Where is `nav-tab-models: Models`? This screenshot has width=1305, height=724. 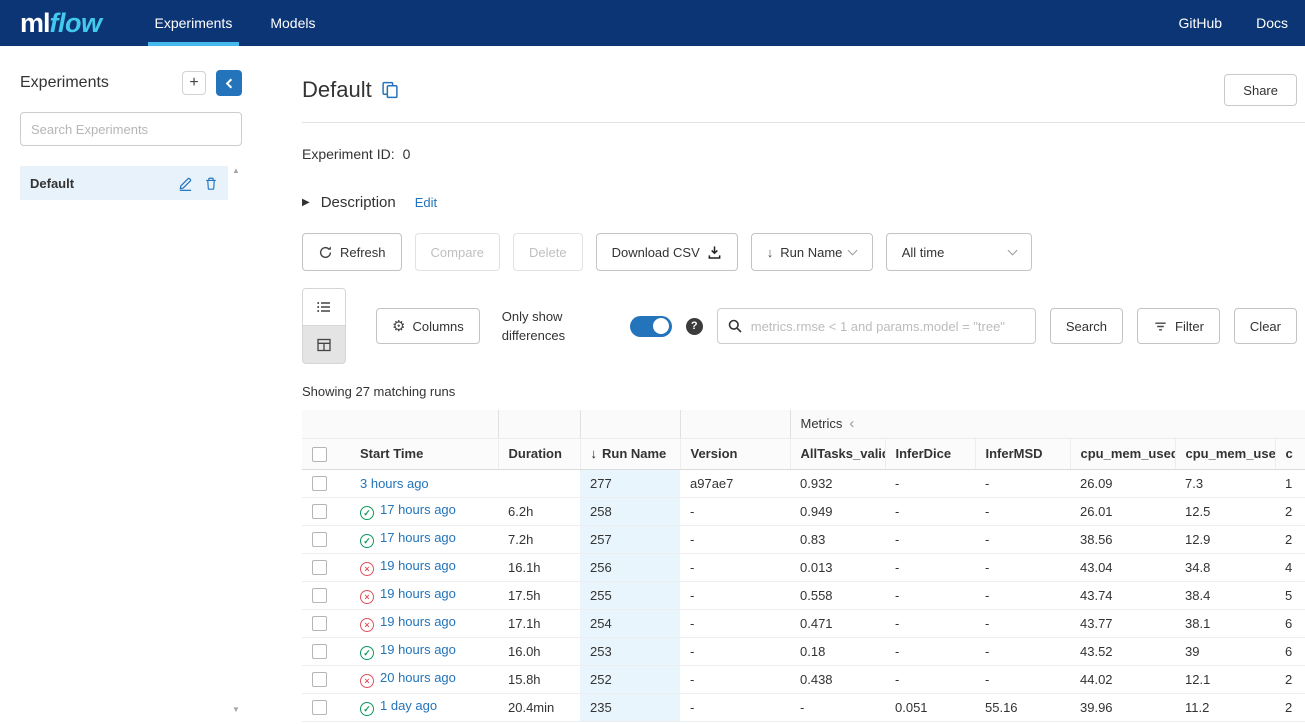 nav-tab-models: Models is located at coordinates (292, 23).